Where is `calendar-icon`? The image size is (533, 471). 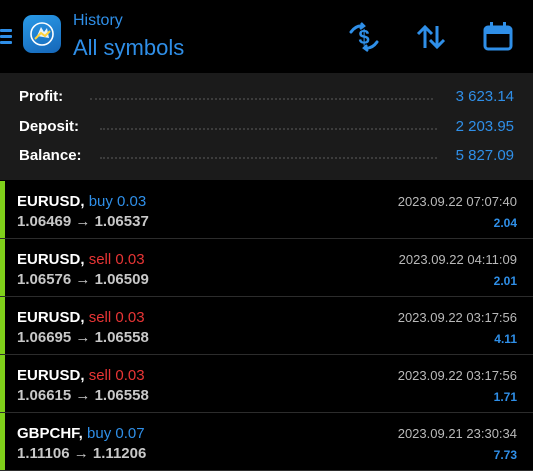 calendar-icon is located at coordinates (498, 36).